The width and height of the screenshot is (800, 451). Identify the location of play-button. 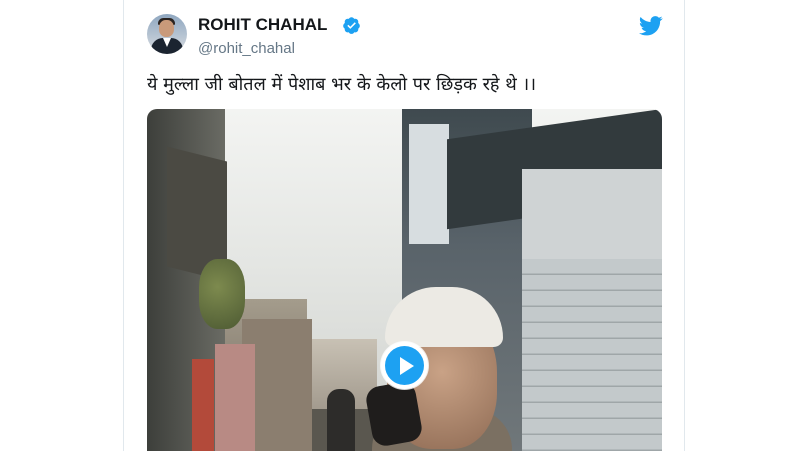
(404, 365).